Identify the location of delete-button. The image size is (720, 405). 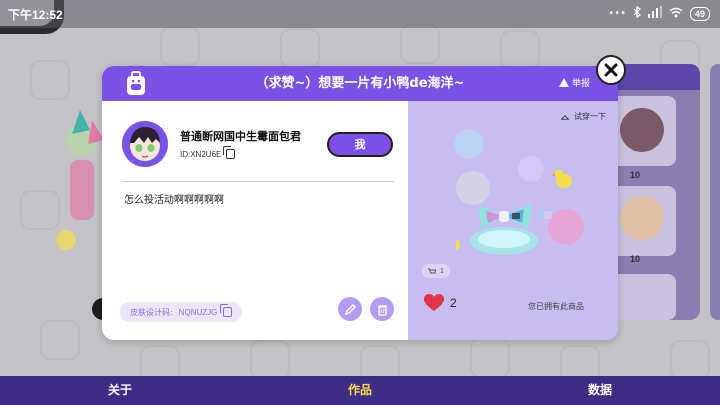
(382, 309).